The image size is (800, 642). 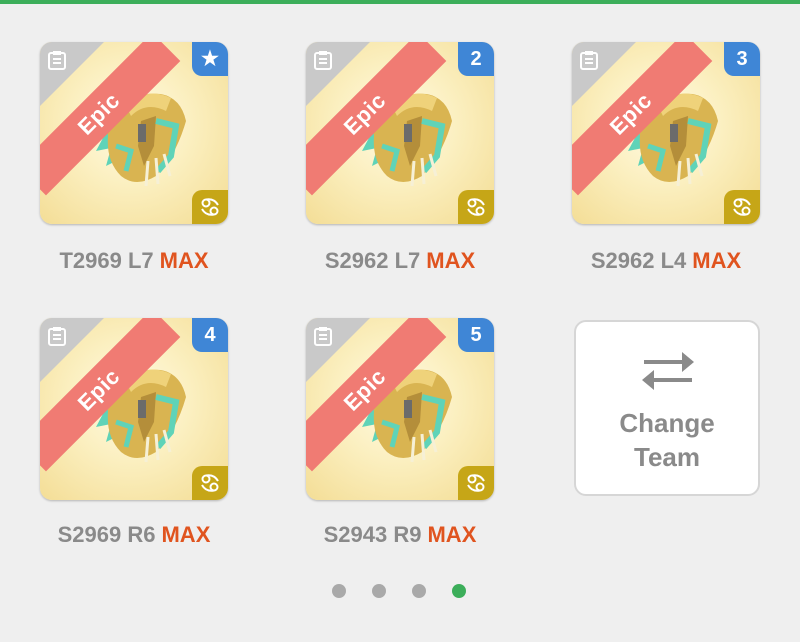 I want to click on change-team-line2: Team, so click(x=667, y=457).